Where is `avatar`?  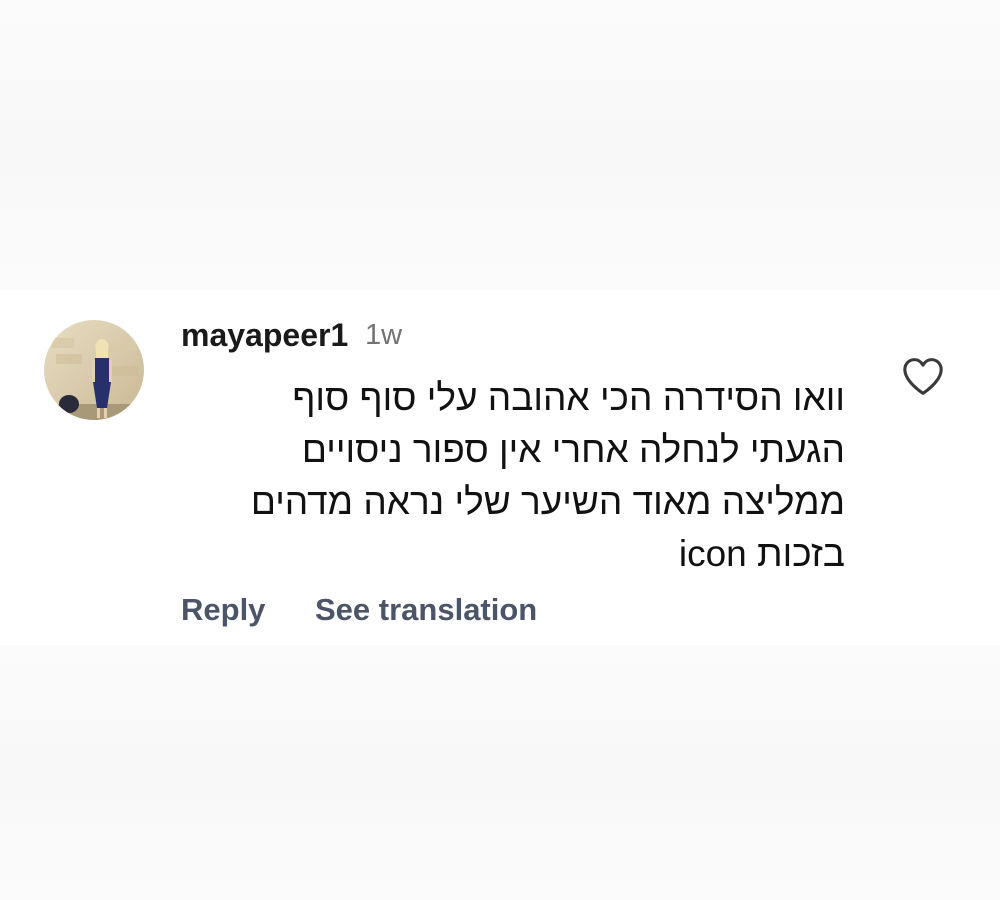 avatar is located at coordinates (94, 370).